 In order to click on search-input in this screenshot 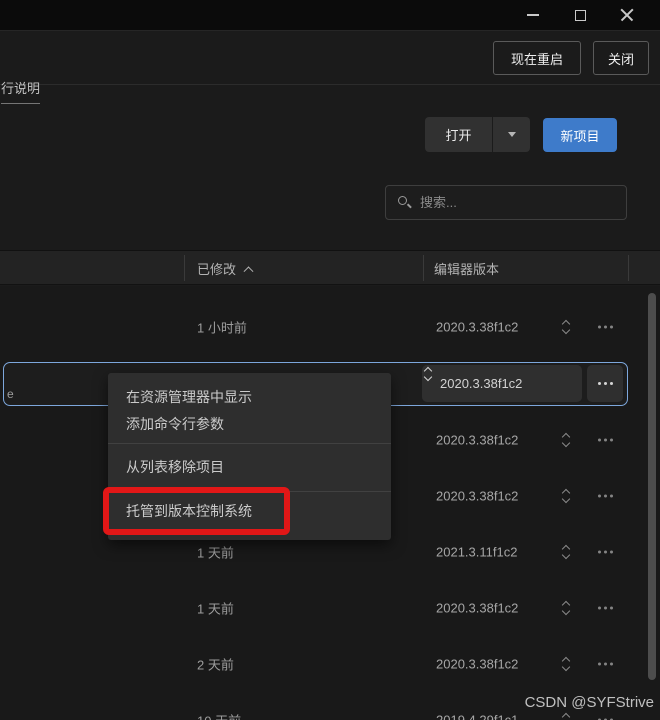, I will do `click(523, 202)`.